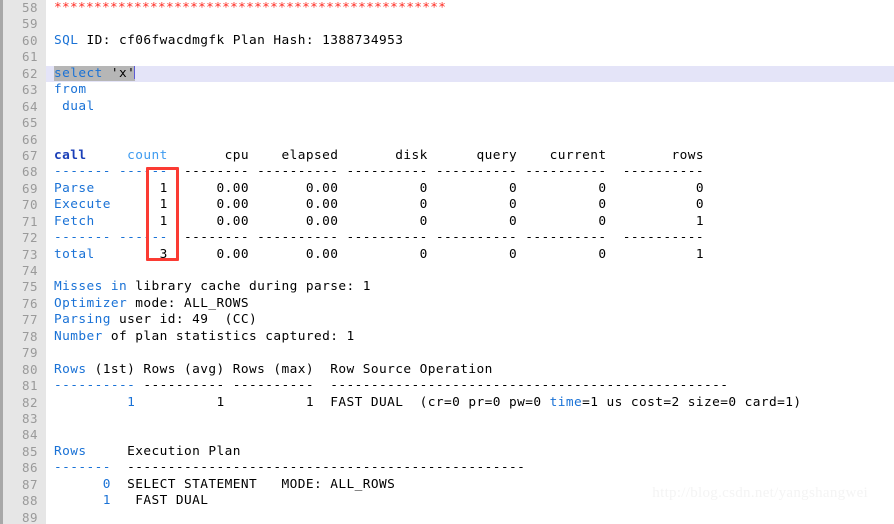  Describe the element at coordinates (29, 501) in the screenshot. I see `line-number-88: 88` at that location.